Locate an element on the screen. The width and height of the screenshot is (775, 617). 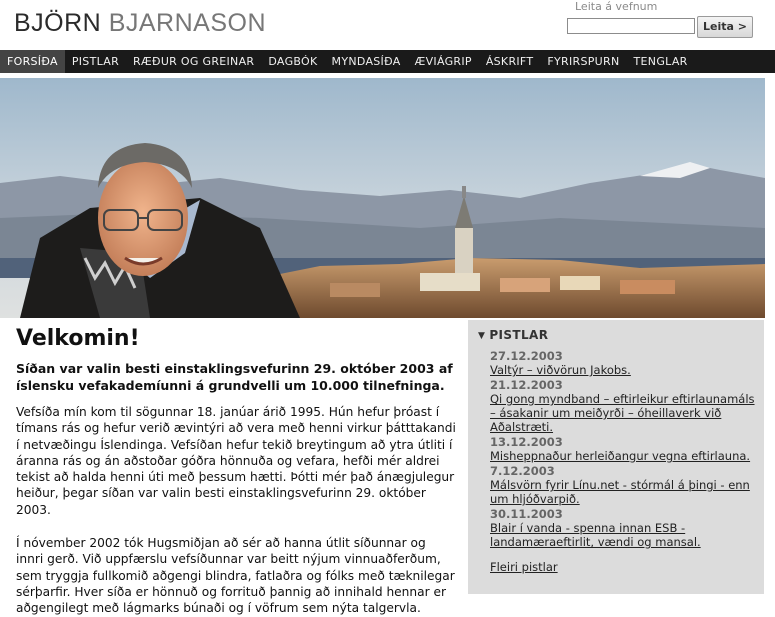
item-date: 7.12.2003 is located at coordinates (522, 471).